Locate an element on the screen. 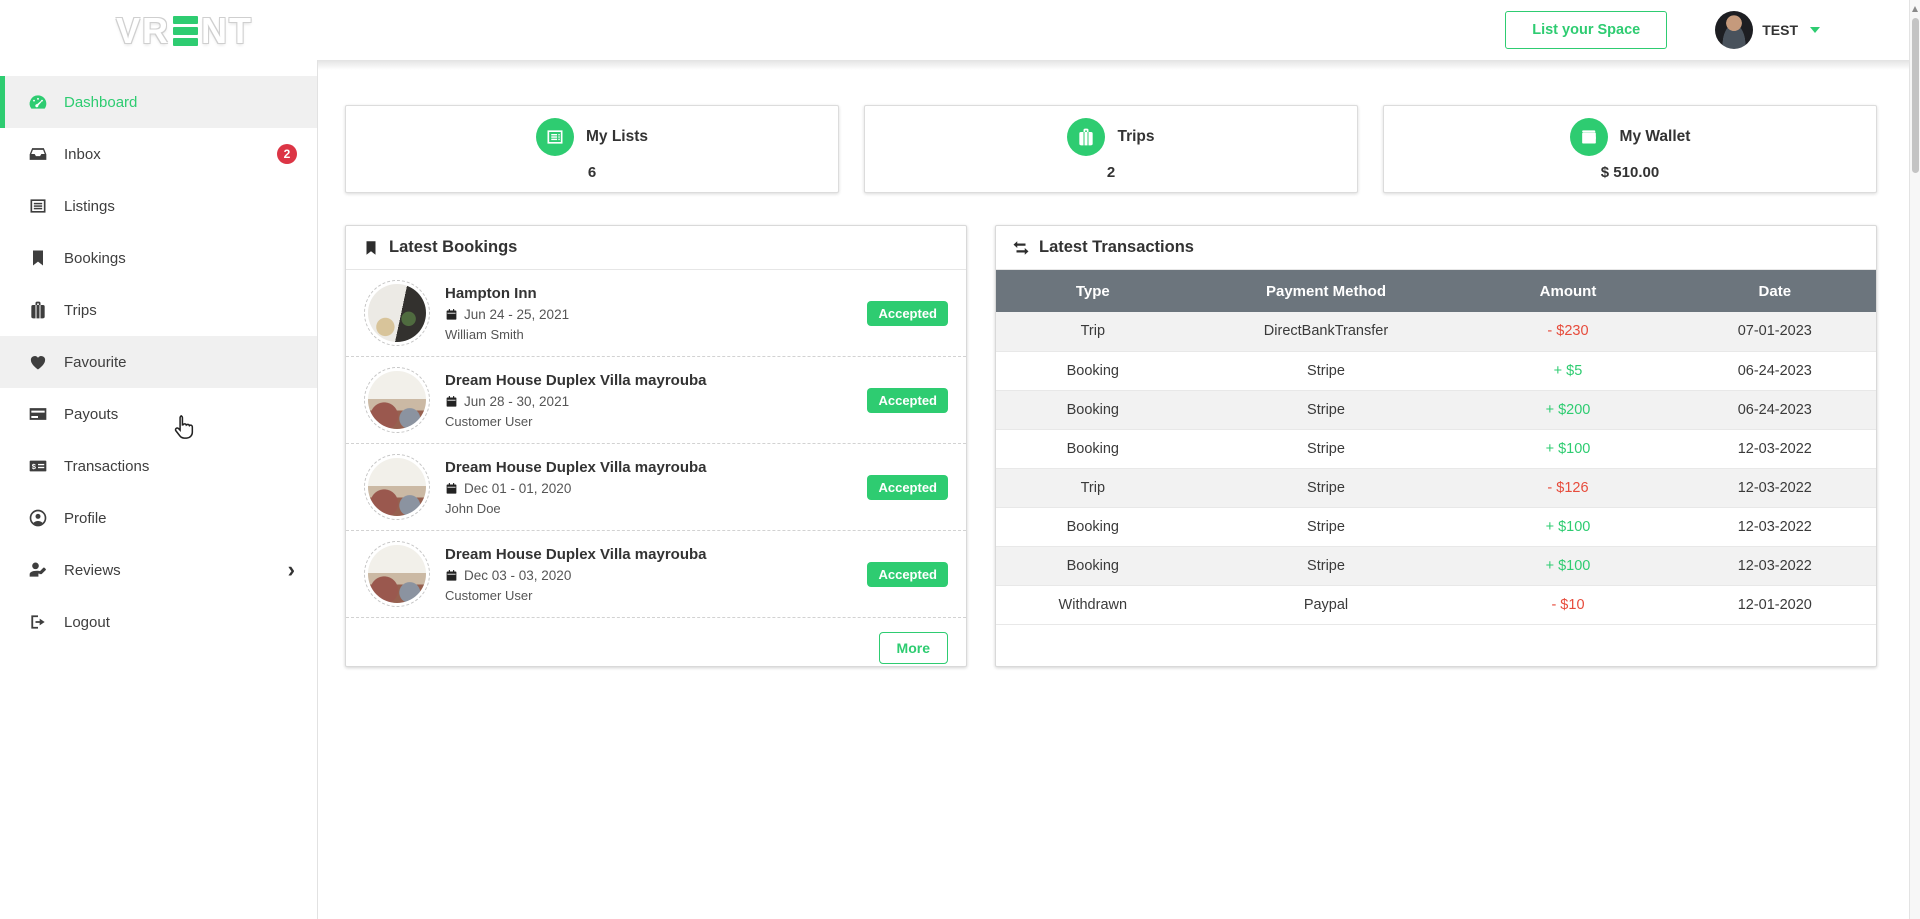 The image size is (1920, 919). sidebar-item-label: Bookings is located at coordinates (95, 258).